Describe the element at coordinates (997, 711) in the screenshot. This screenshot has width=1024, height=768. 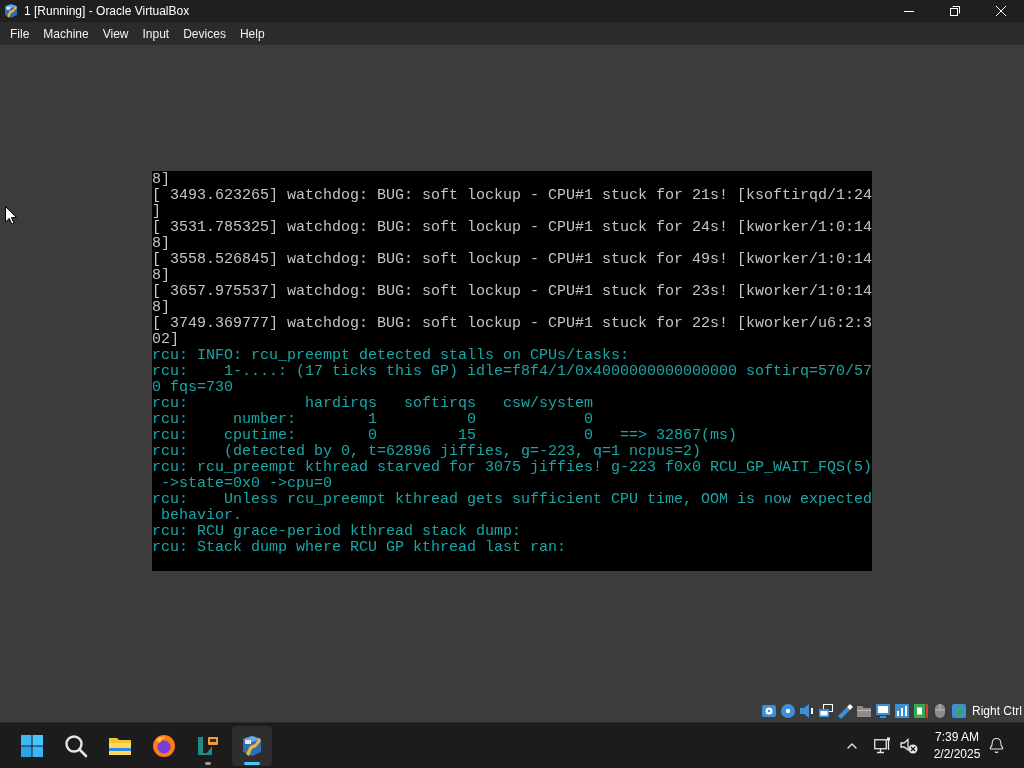
I see `host-key-label: Right Ctrl` at that location.